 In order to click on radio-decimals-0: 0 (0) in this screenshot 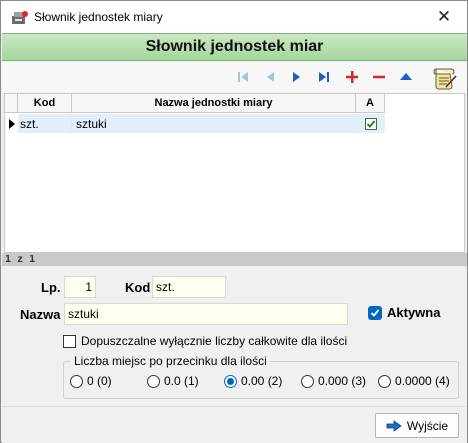, I will do `click(91, 381)`.